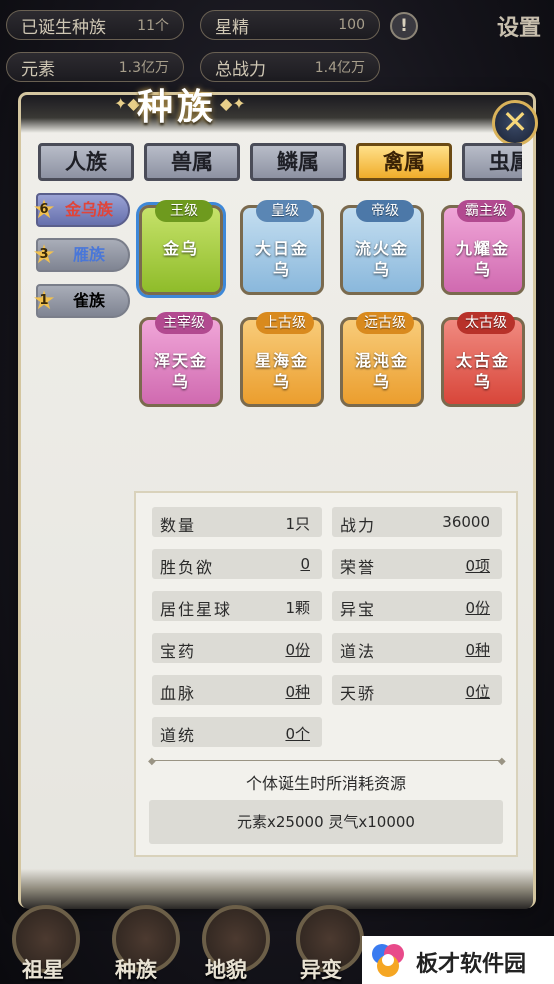 Image resolution: width=554 pixels, height=984 pixels. Describe the element at coordinates (237, 648) in the screenshot. I see `stat-medicine: 宝药 0份` at that location.